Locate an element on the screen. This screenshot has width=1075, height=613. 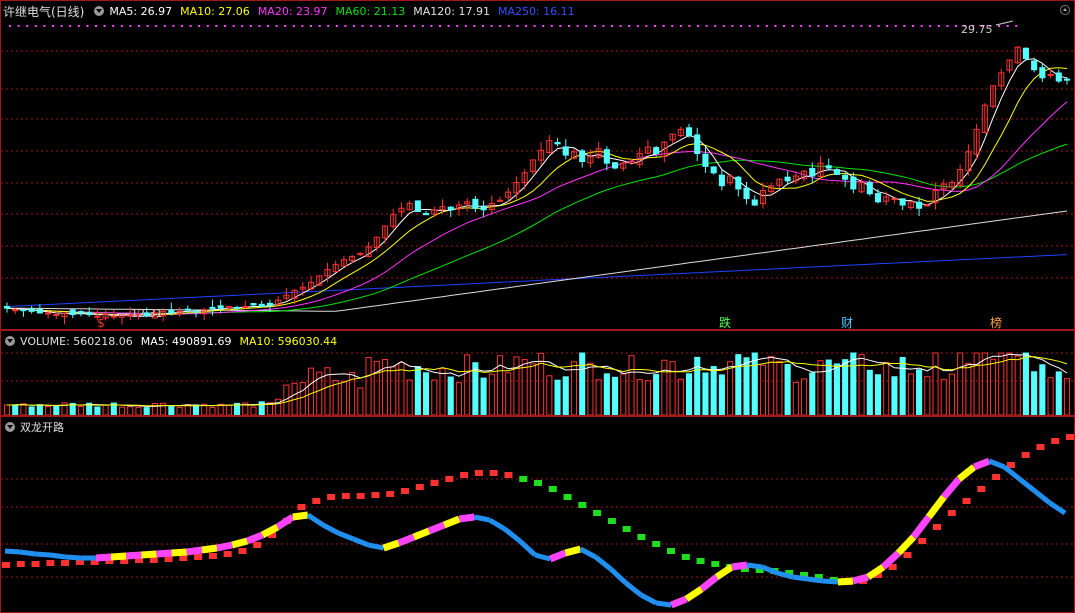
indicator-title: 双龙开路 is located at coordinates (42, 427).